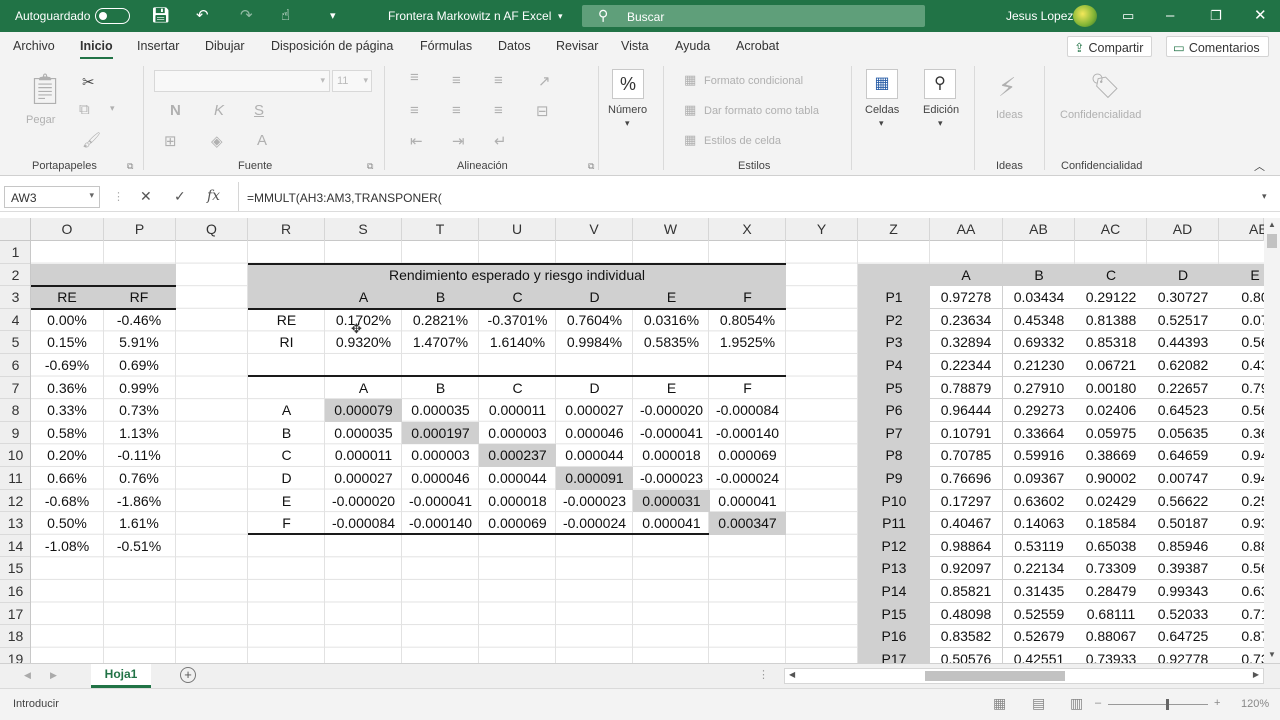 The image size is (1280, 720). What do you see at coordinates (67, 342) in the screenshot?
I see `cell-re: 0.15%` at bounding box center [67, 342].